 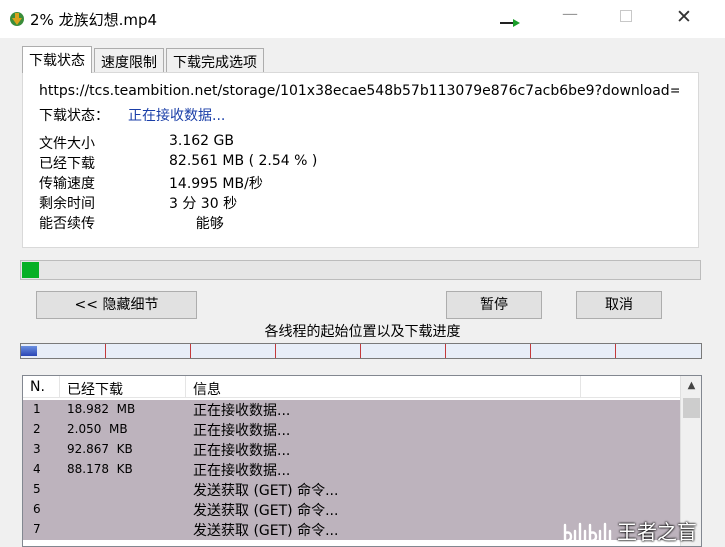 What do you see at coordinates (360, 270) in the screenshot?
I see `download-progress-bar` at bounding box center [360, 270].